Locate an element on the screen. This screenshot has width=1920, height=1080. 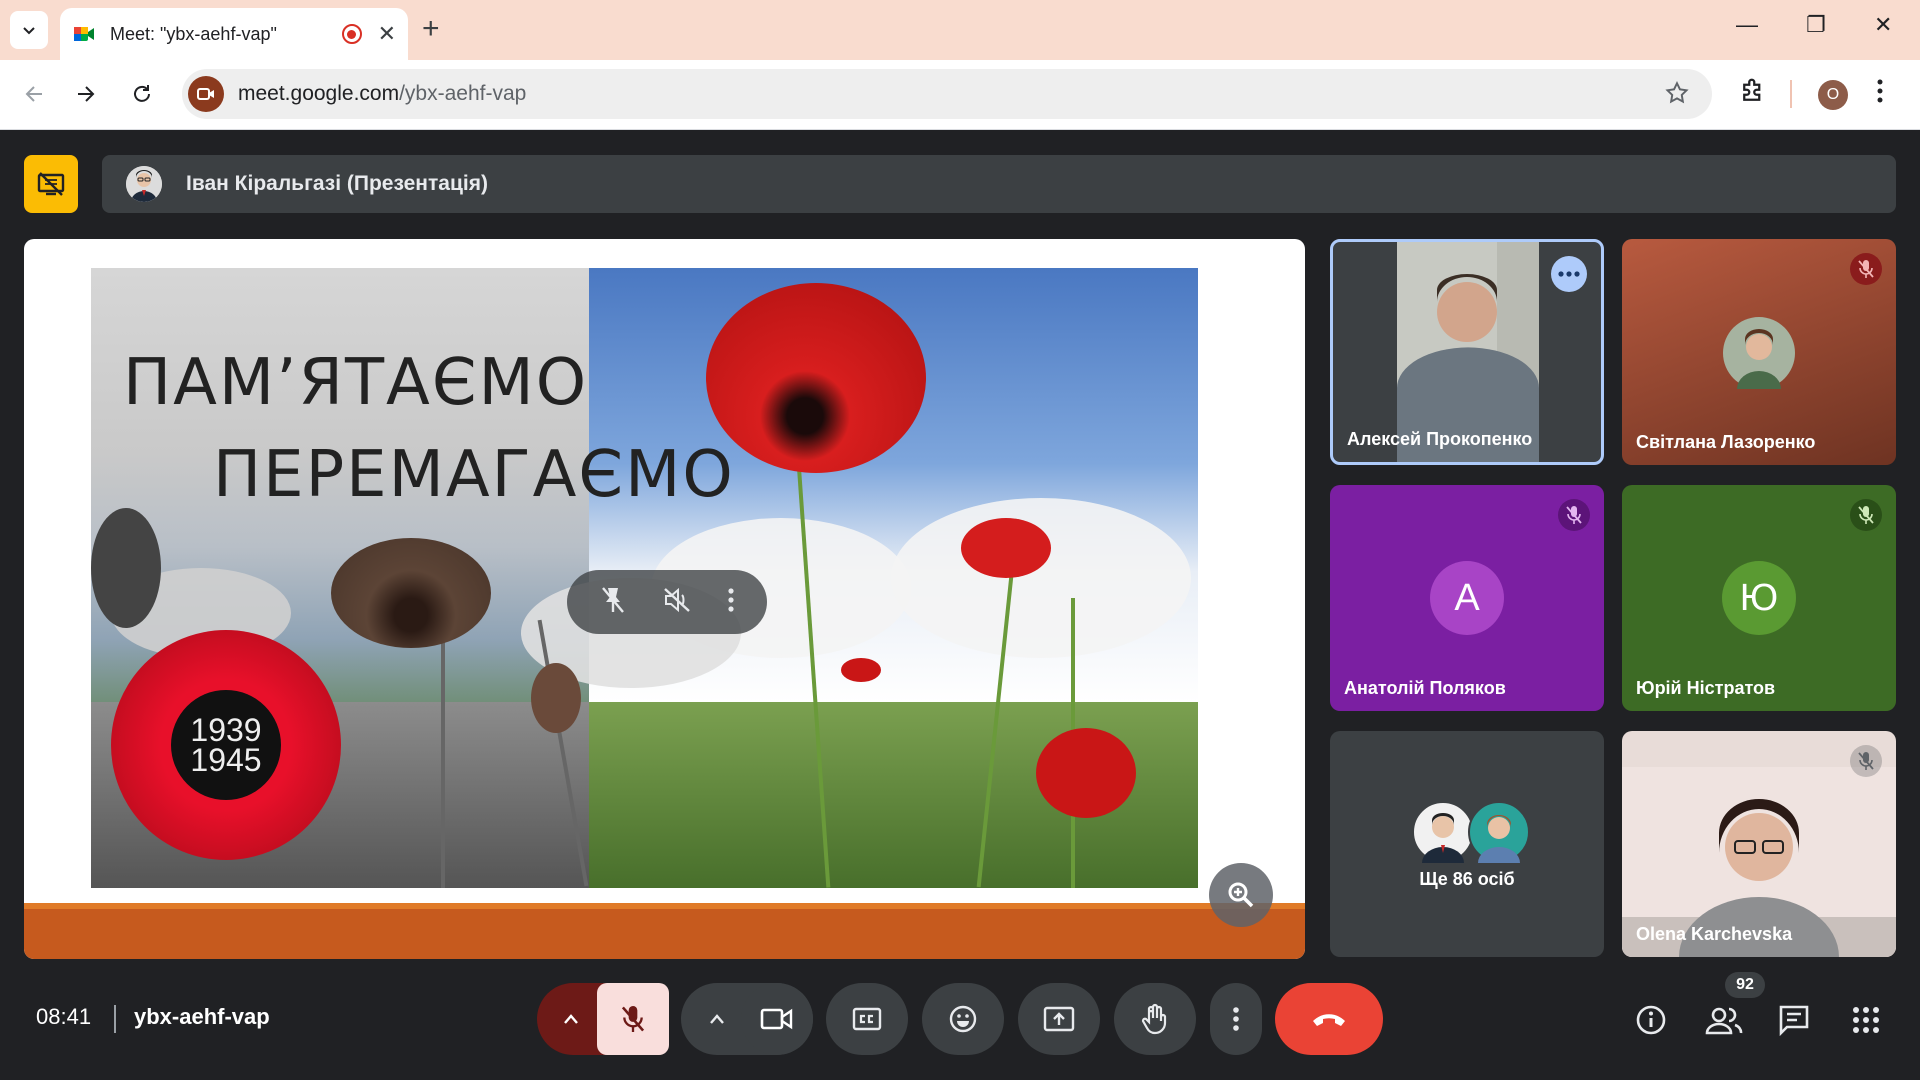
window-close-button: ✕ is located at coordinates (1883, 25).